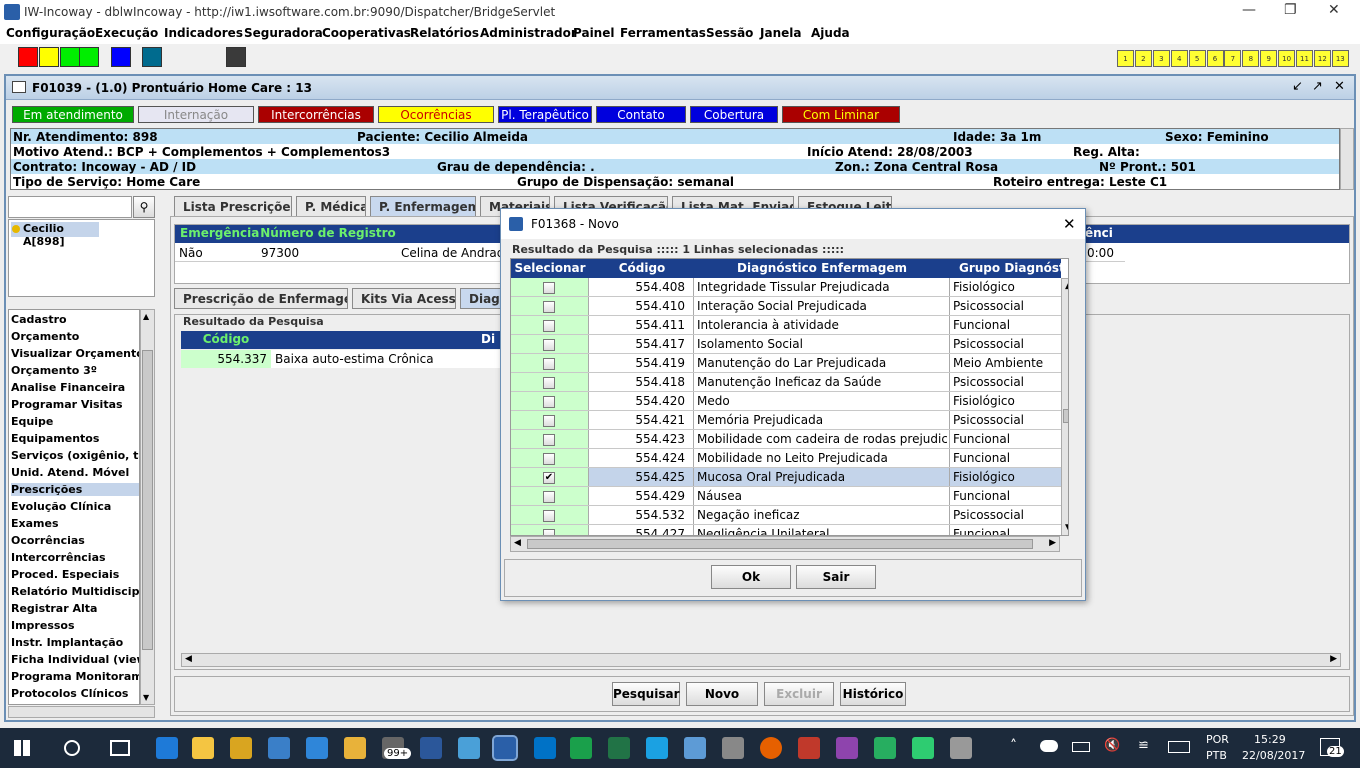  I want to click on shortcut-button-10: 10, so click(1287, 58).